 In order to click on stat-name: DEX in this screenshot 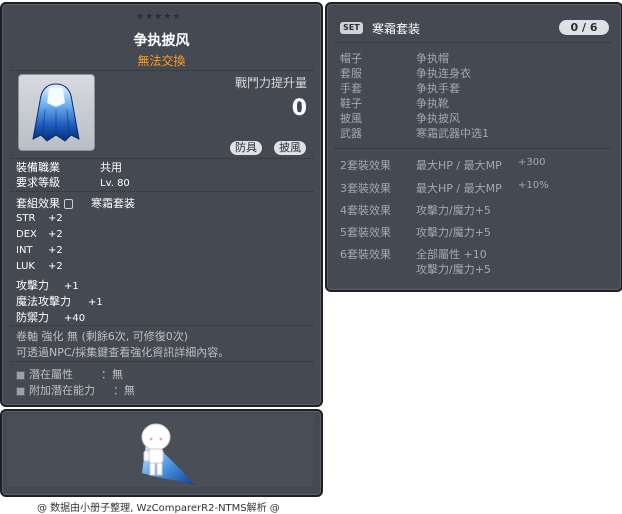, I will do `click(26, 234)`.